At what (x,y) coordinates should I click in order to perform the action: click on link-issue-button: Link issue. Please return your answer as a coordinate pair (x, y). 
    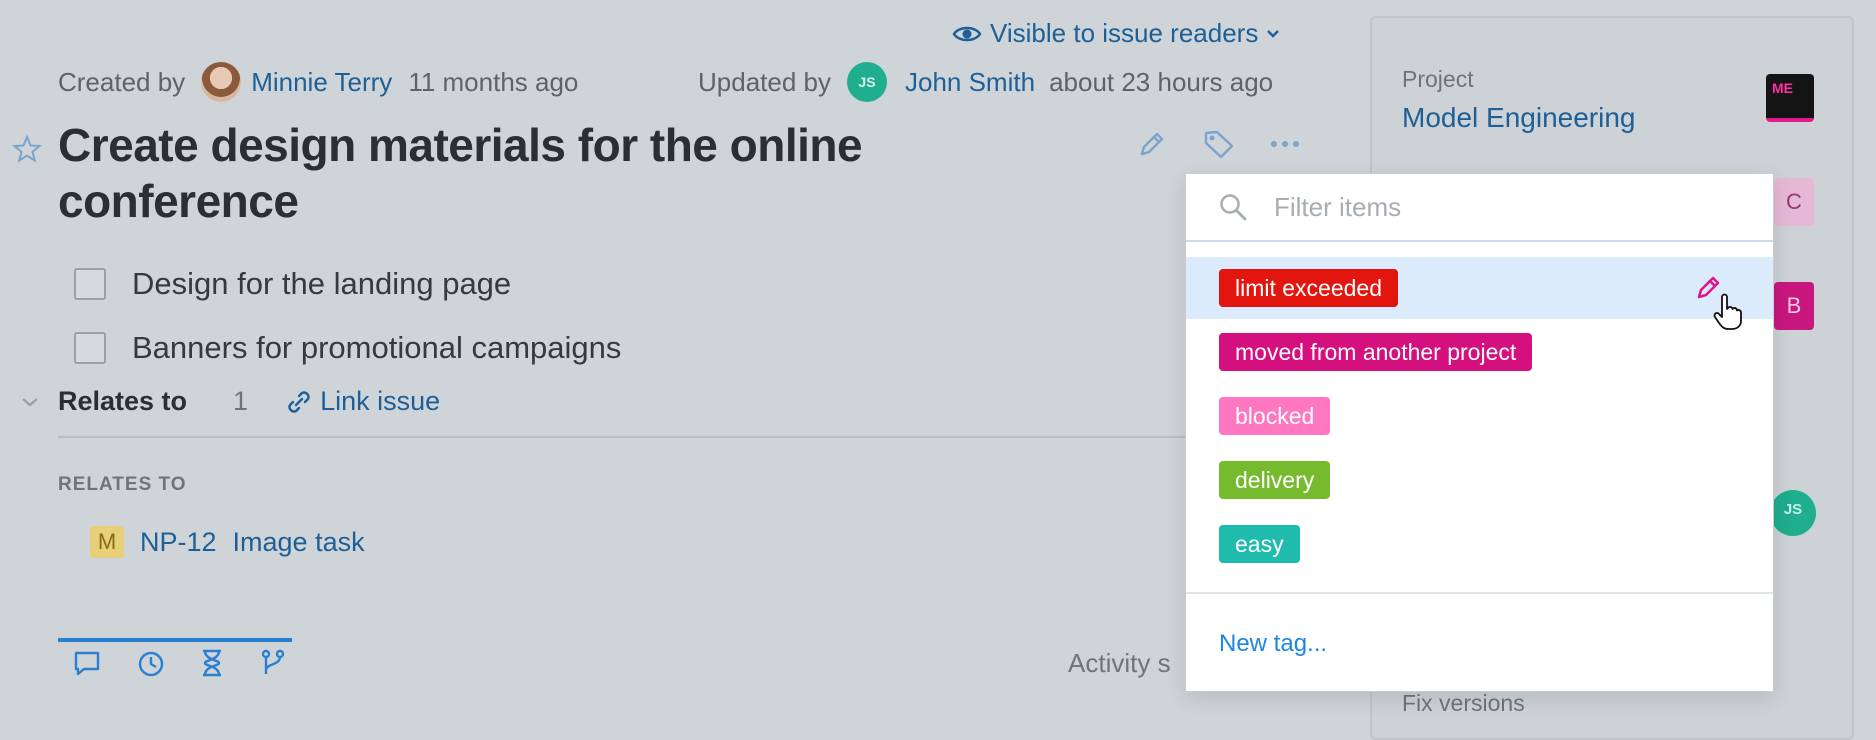
    Looking at the image, I should click on (362, 401).